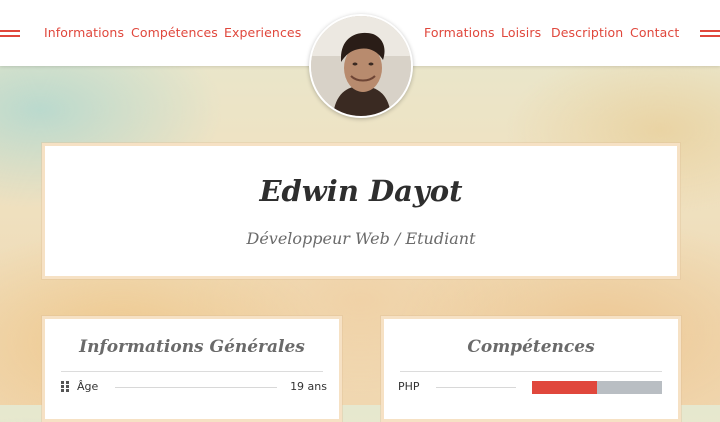 This screenshot has width=720, height=422. I want to click on profile-subtitle: Développeur Web / Etudiant, so click(361, 238).